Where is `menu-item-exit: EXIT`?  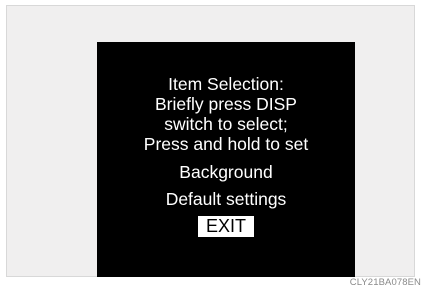
menu-item-exit: EXIT is located at coordinates (225, 226).